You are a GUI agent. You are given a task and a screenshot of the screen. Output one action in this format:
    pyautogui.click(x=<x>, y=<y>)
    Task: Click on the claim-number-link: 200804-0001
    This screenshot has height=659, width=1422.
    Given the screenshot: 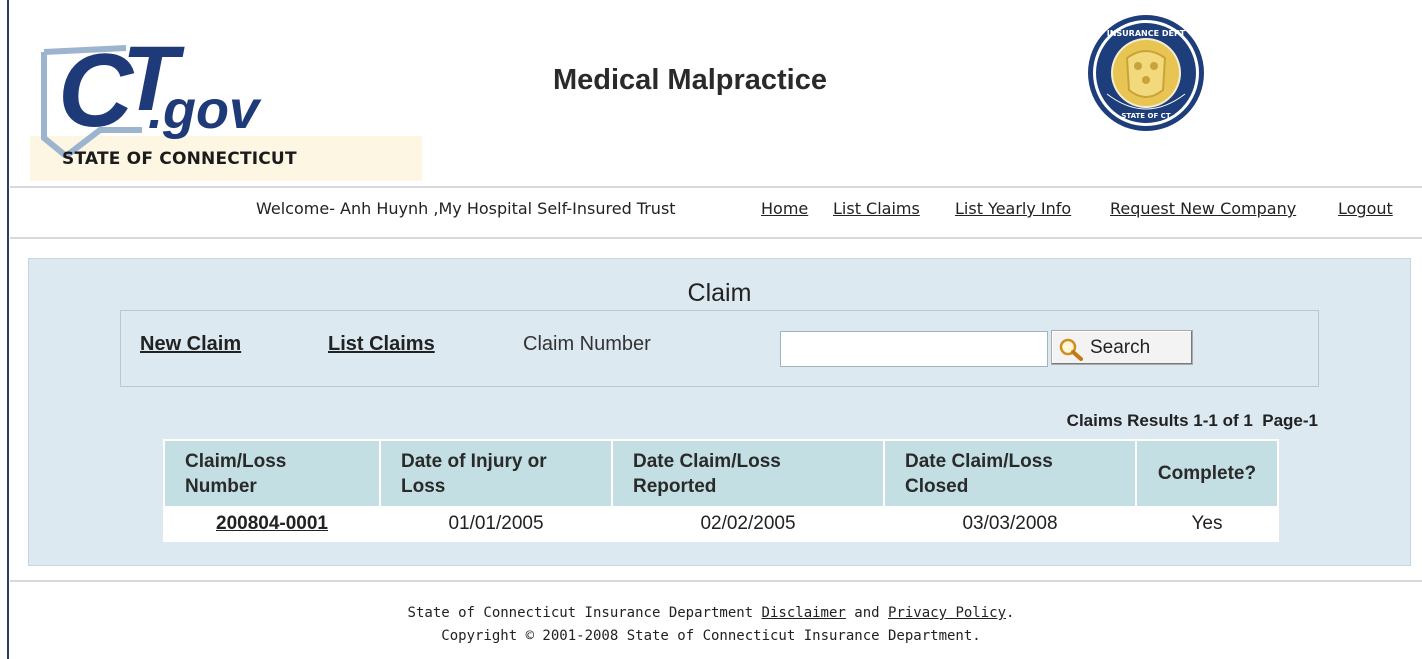 What is the action you would take?
    pyautogui.click(x=272, y=523)
    